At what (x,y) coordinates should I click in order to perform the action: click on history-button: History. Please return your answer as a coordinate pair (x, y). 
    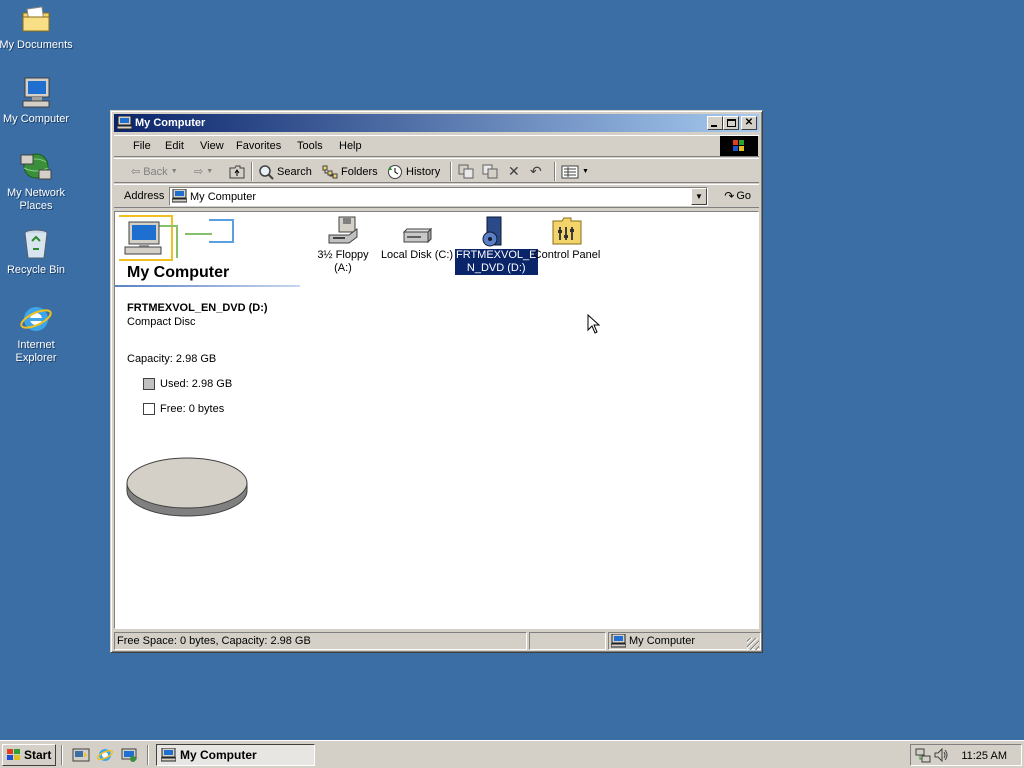
    Looking at the image, I should click on (413, 171).